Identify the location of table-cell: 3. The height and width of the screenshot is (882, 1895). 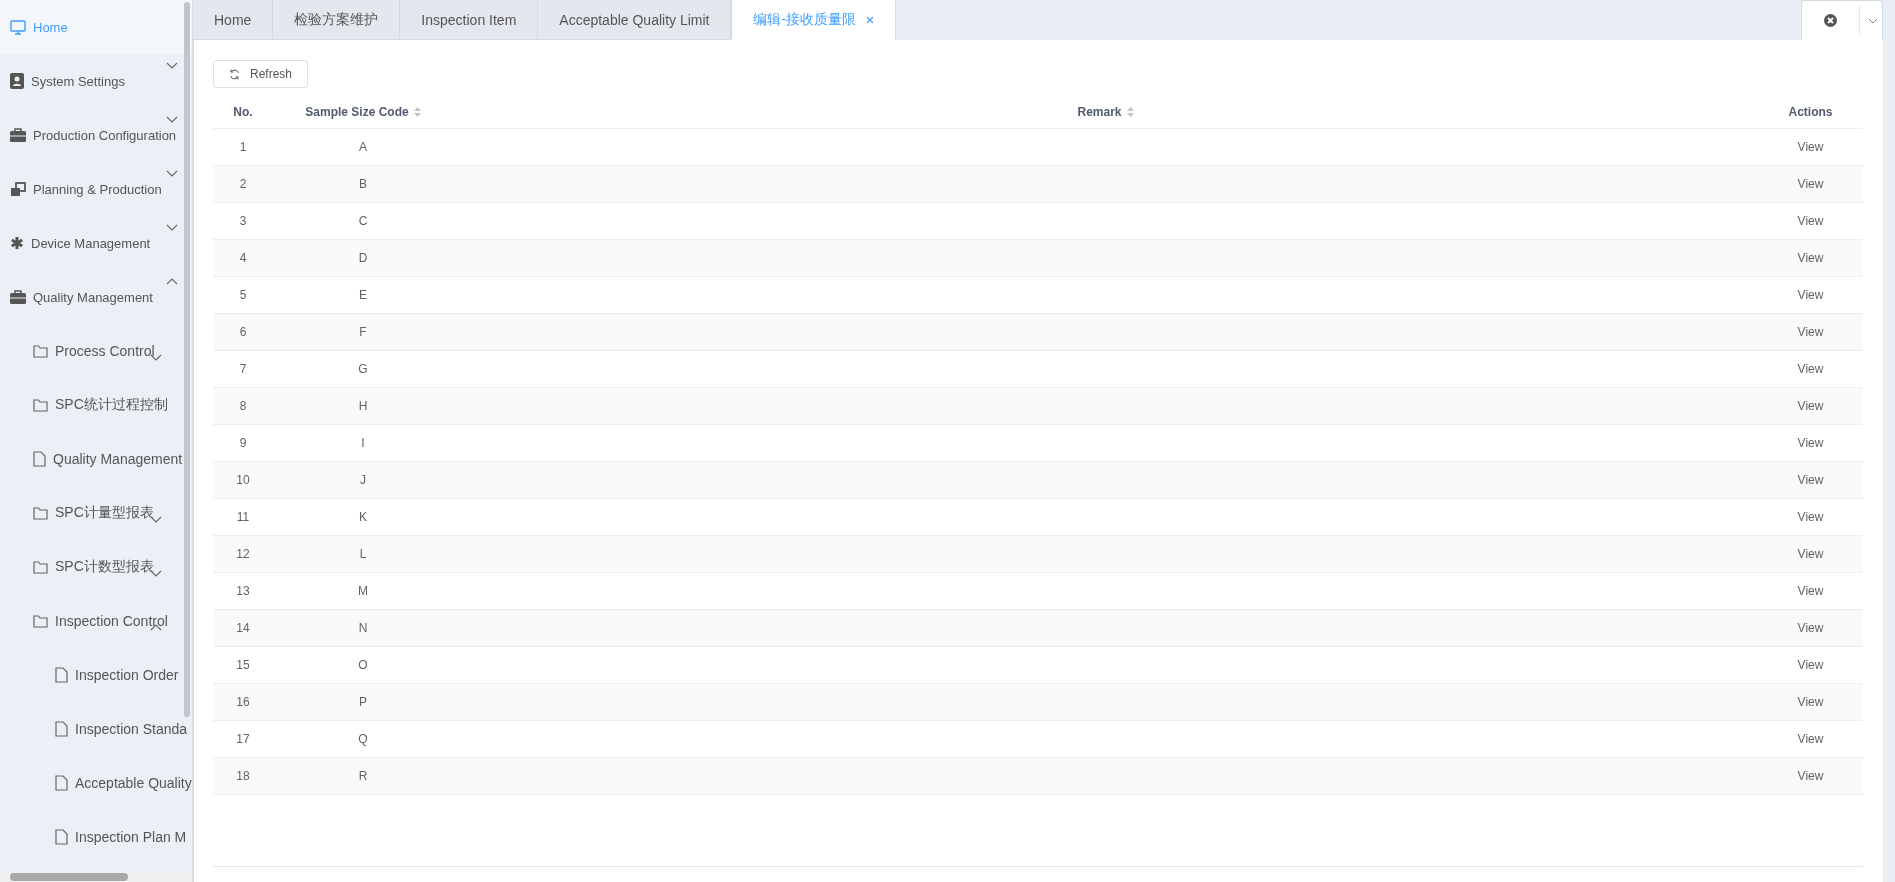
(243, 221).